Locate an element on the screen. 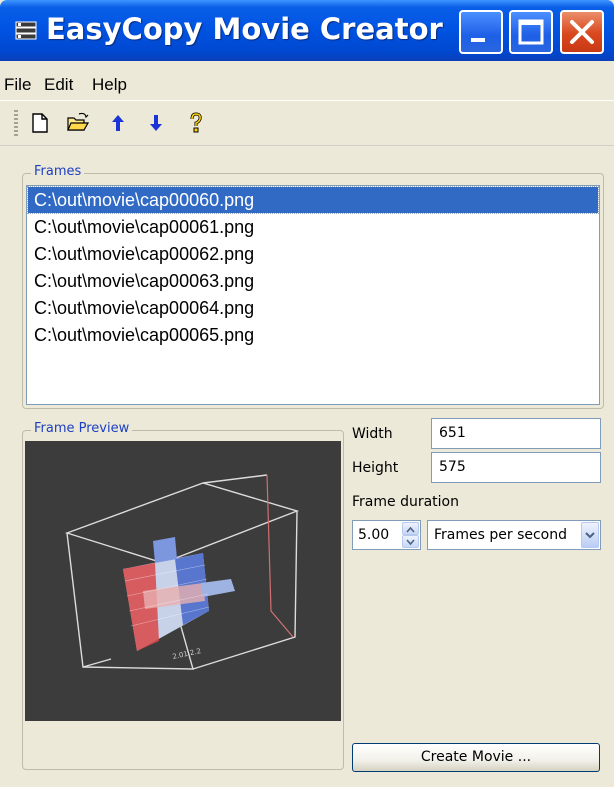 The height and width of the screenshot is (787, 614). close-button is located at coordinates (582, 32).